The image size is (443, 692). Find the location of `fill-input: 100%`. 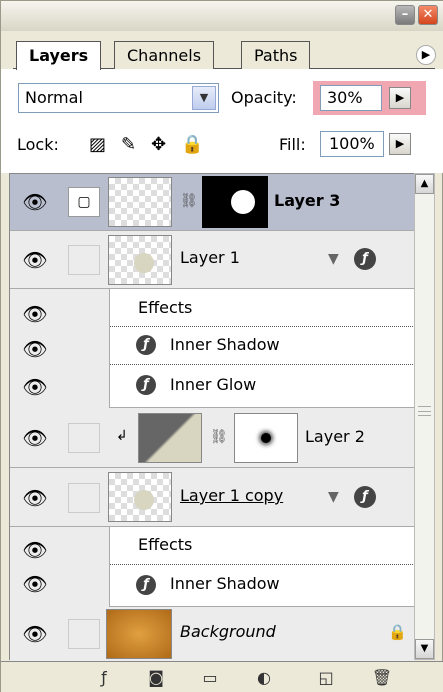

fill-input: 100% is located at coordinates (352, 144).